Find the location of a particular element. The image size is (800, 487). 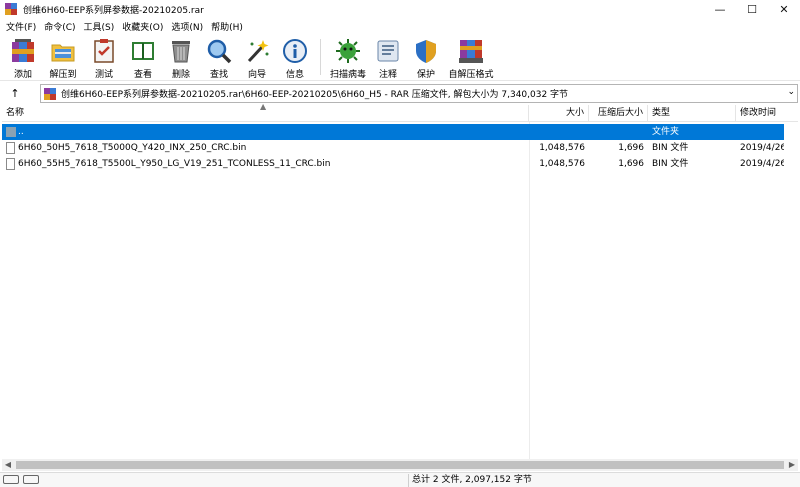

delete-label: 删除 is located at coordinates (180, 75).